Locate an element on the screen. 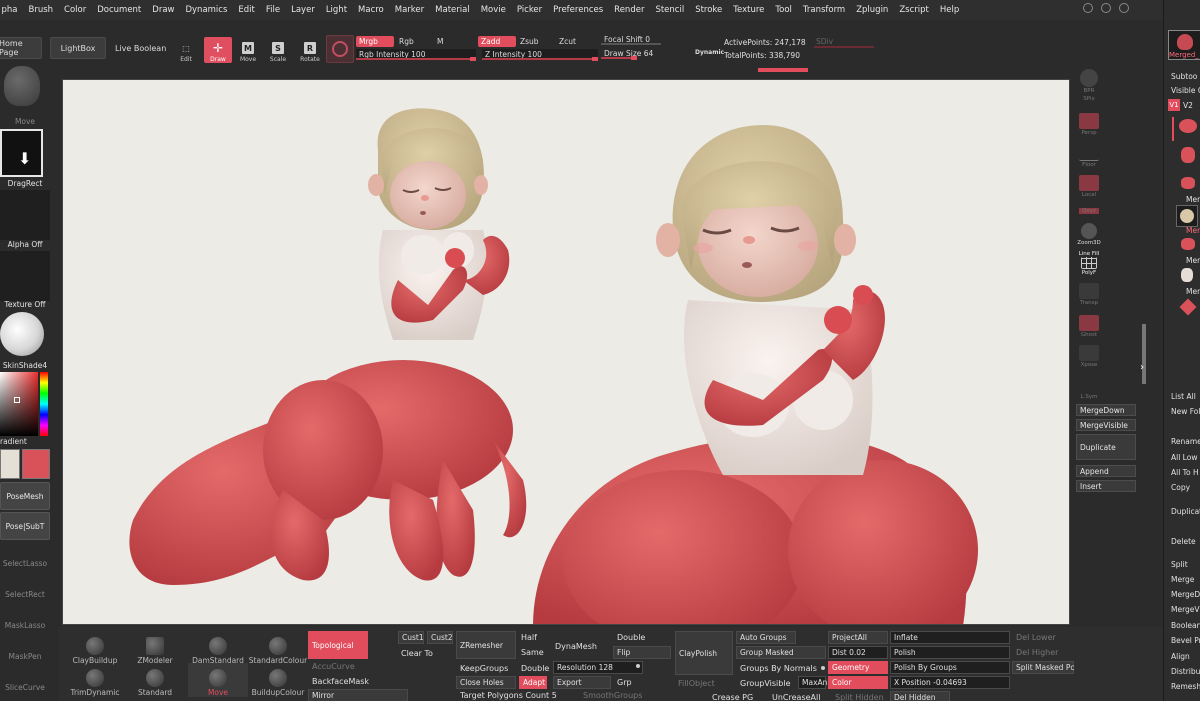 Image resolution: width=1200 pixels, height=701 pixels. del-hidden-button: Del Hidden is located at coordinates (920, 696).